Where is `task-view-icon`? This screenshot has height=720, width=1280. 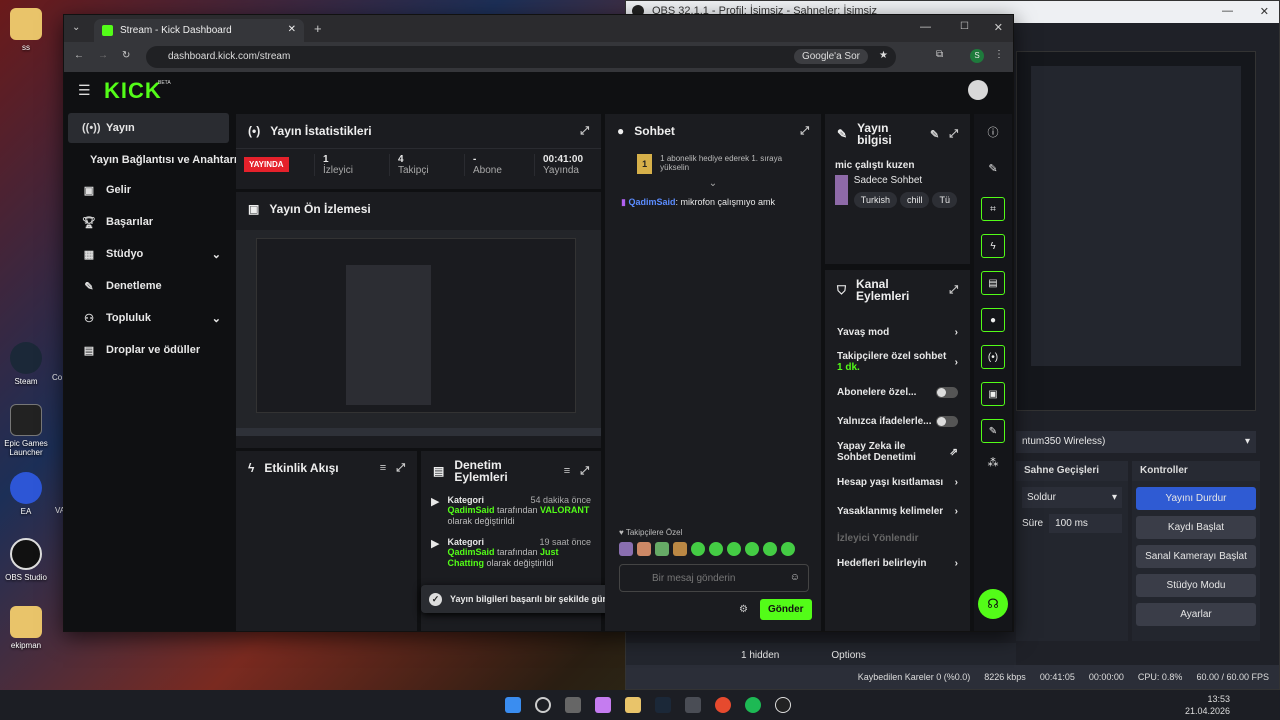 task-view-icon is located at coordinates (573, 705).